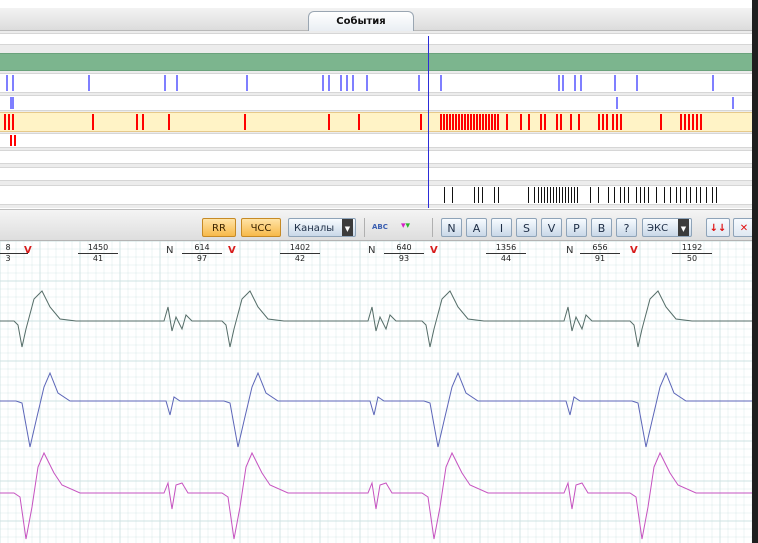  Describe the element at coordinates (428, 122) in the screenshot. I see `time-cursor` at that location.